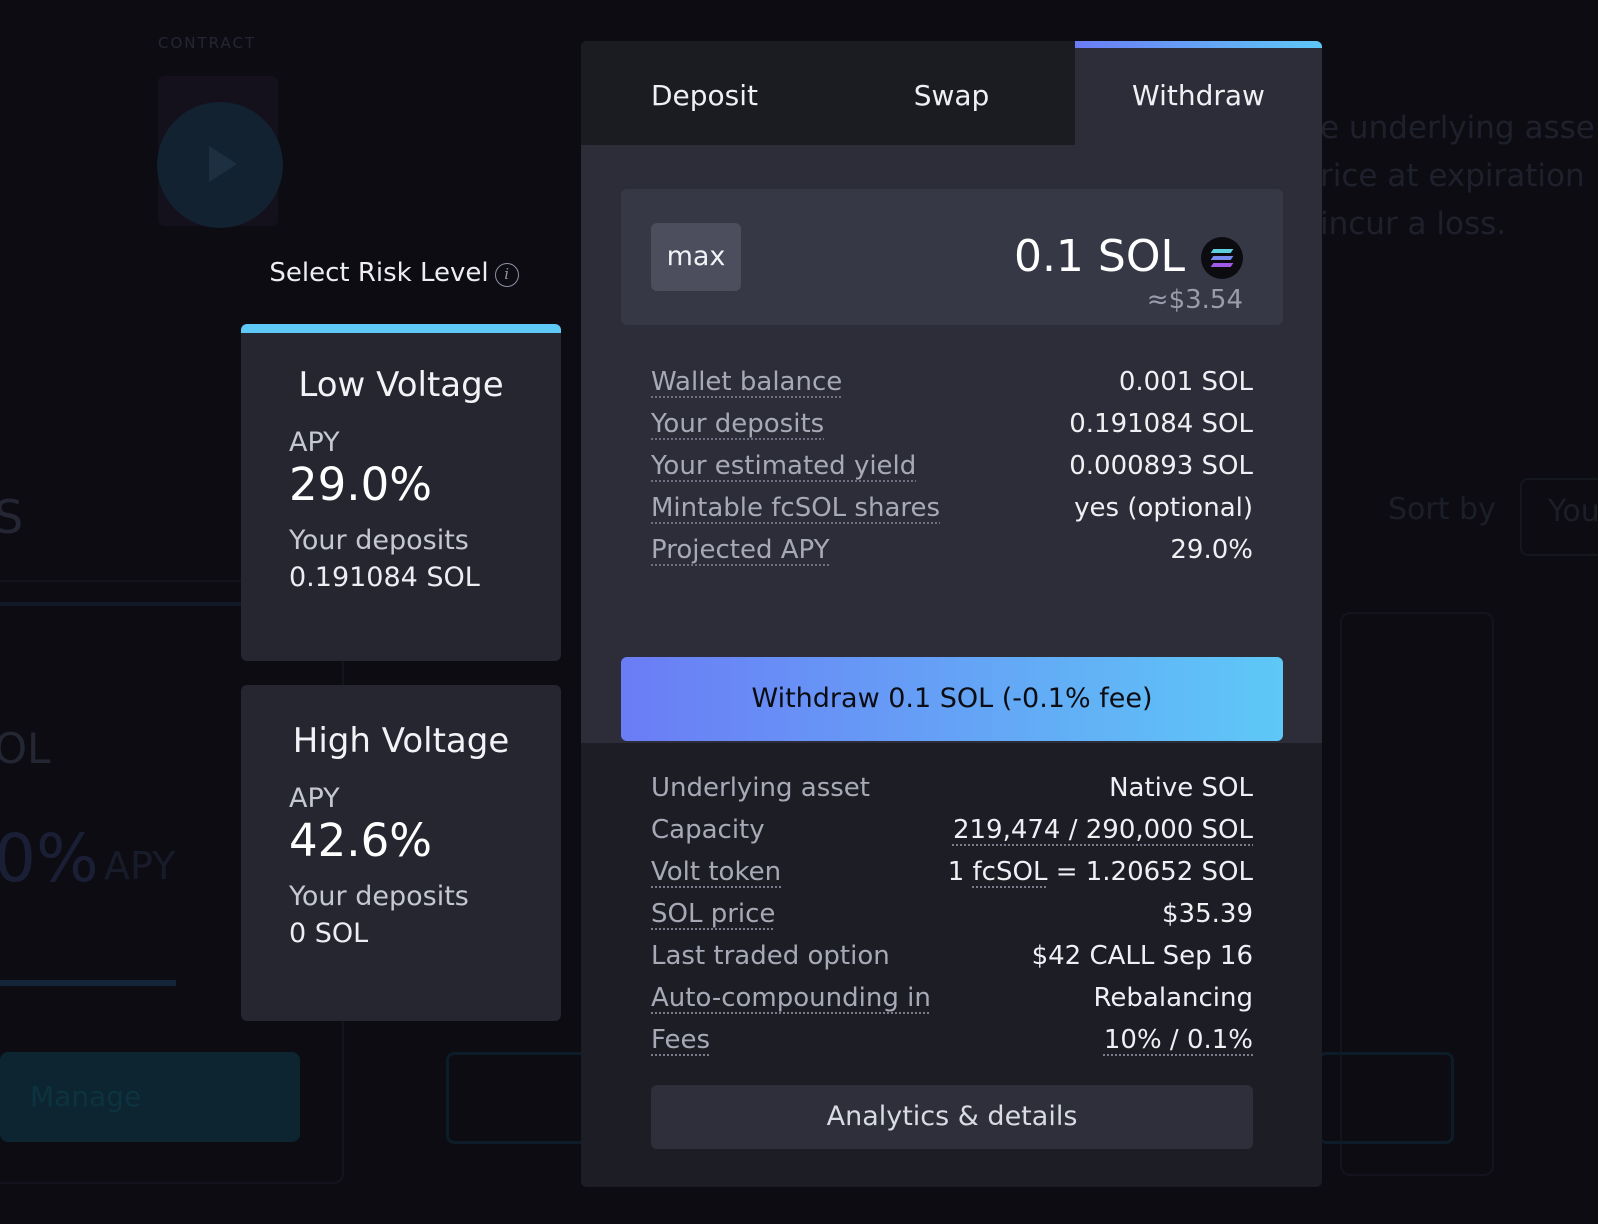  Describe the element at coordinates (746, 388) in the screenshot. I see `info-label: Wallet balance` at that location.